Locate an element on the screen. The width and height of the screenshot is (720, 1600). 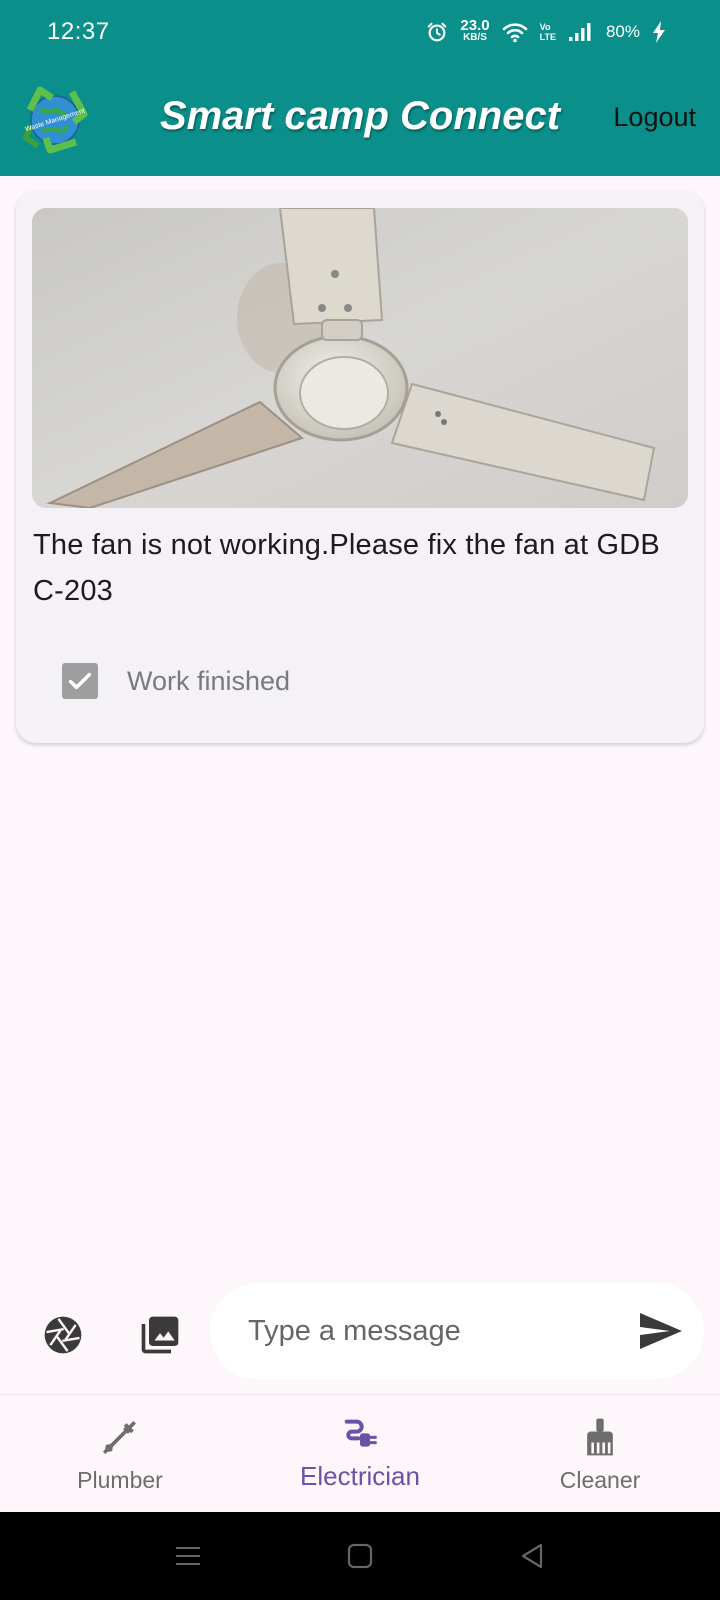
wifi-icon is located at coordinates (514, 33).